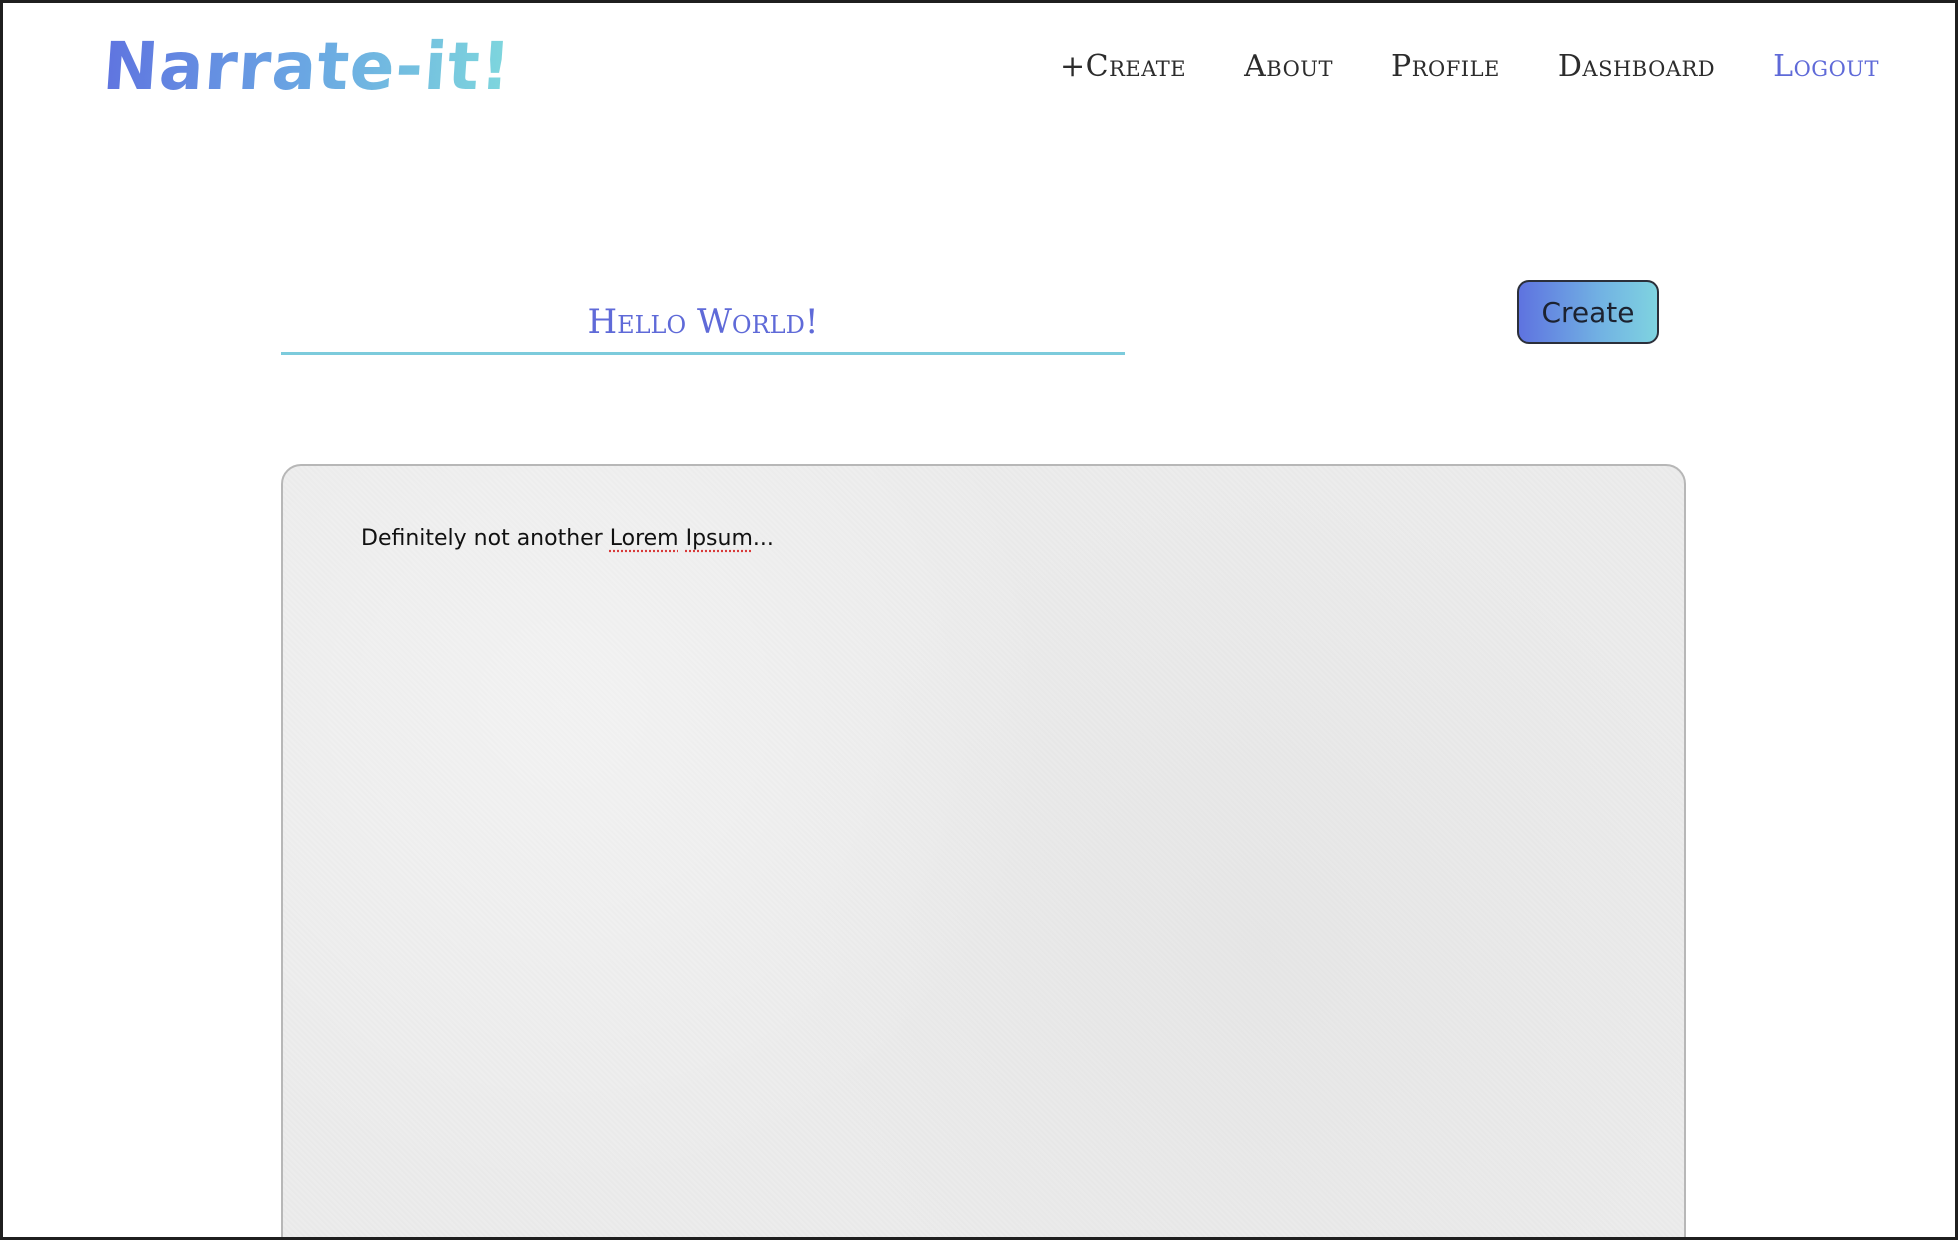 This screenshot has height=1240, width=1958. What do you see at coordinates (1588, 312) in the screenshot?
I see `create-button: Create` at bounding box center [1588, 312].